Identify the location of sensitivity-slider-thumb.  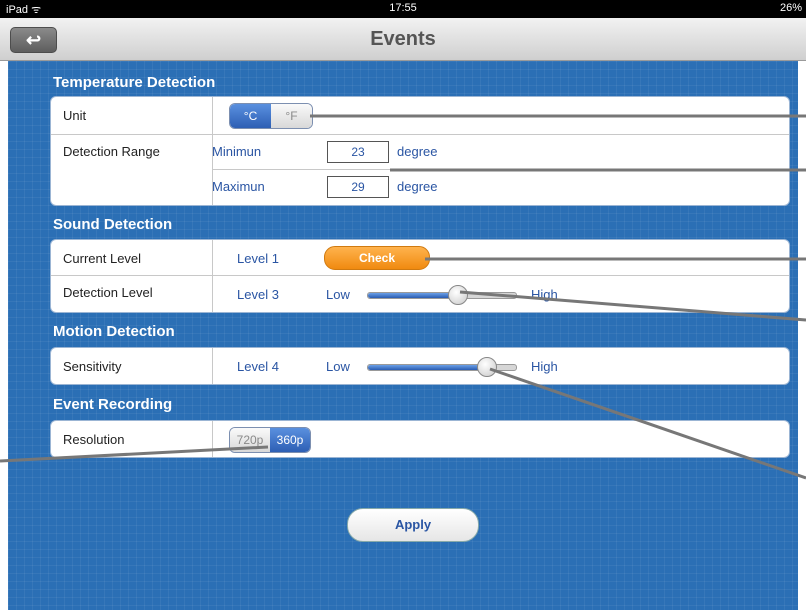
(487, 367).